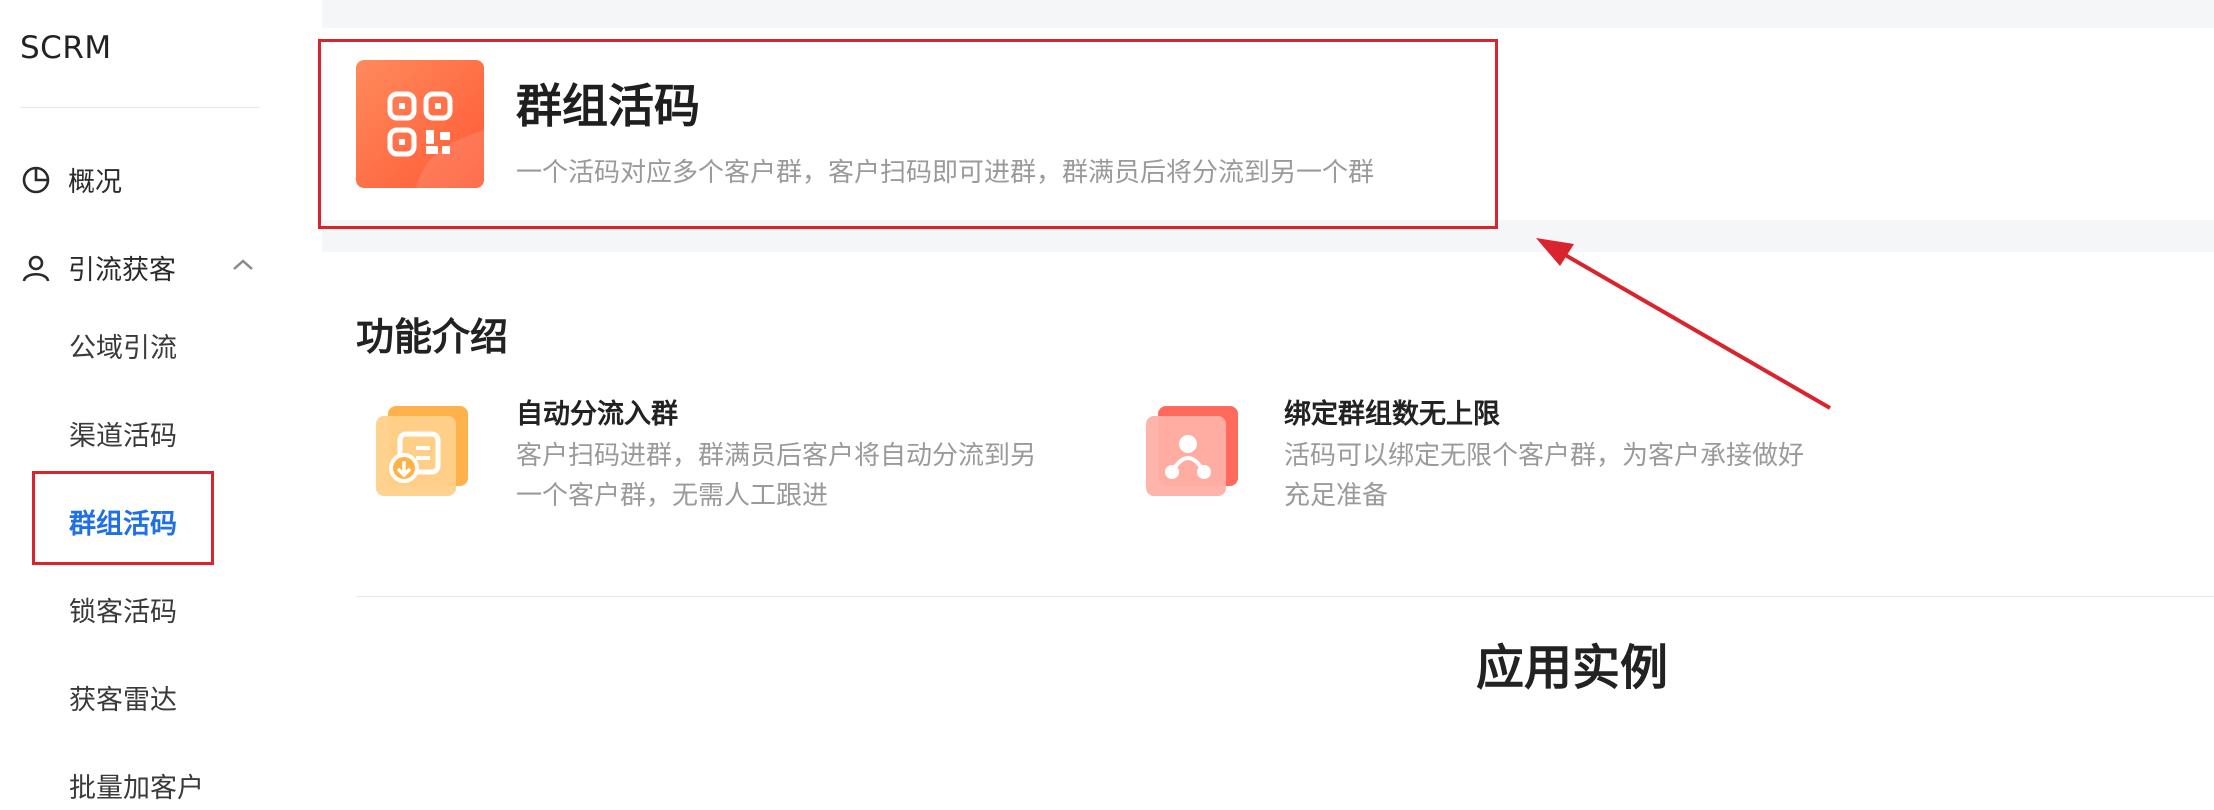 Image resolution: width=2214 pixels, height=810 pixels. Describe the element at coordinates (1572, 668) in the screenshot. I see `section-title-examples: 应用实例` at that location.